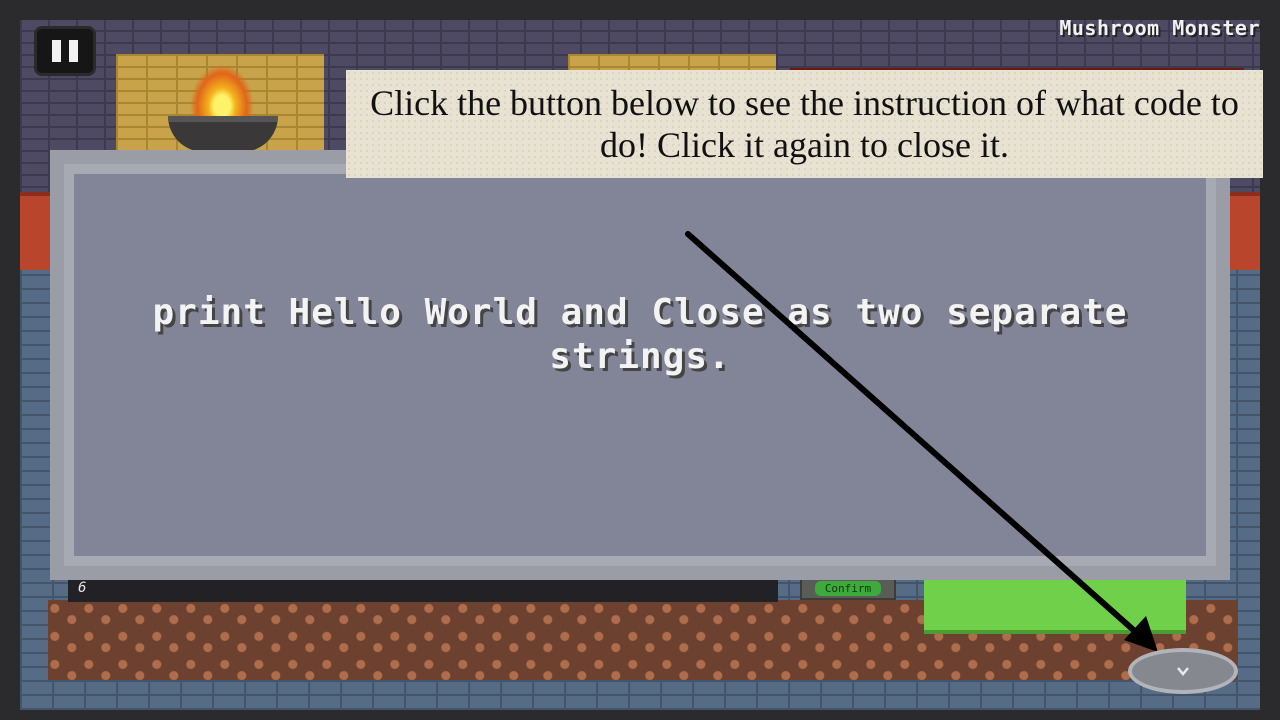  What do you see at coordinates (82, 588) in the screenshot?
I see `line-number: 6` at bounding box center [82, 588].